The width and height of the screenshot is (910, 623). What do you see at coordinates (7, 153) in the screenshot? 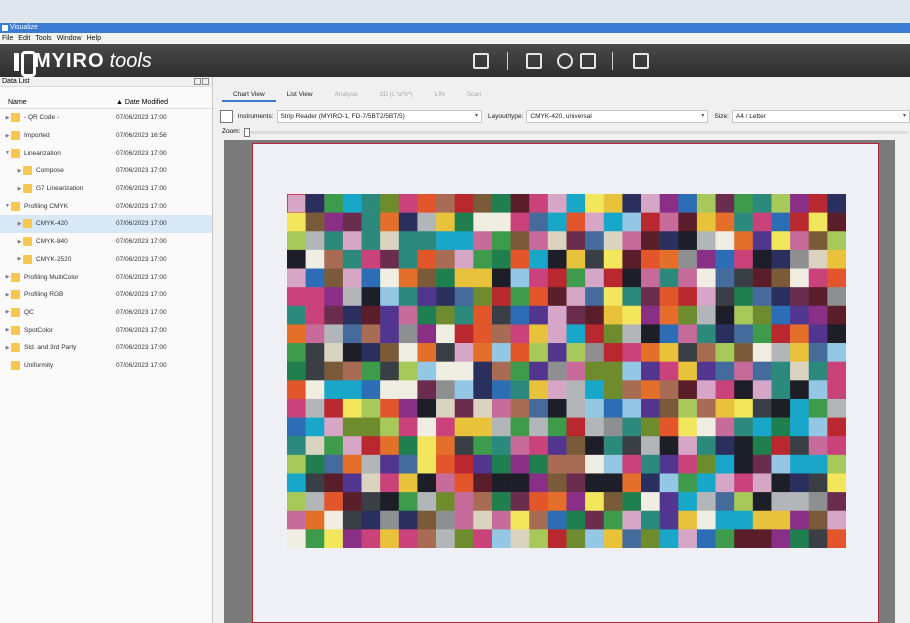
I see `chevron-down-icon: ▼` at bounding box center [7, 153].